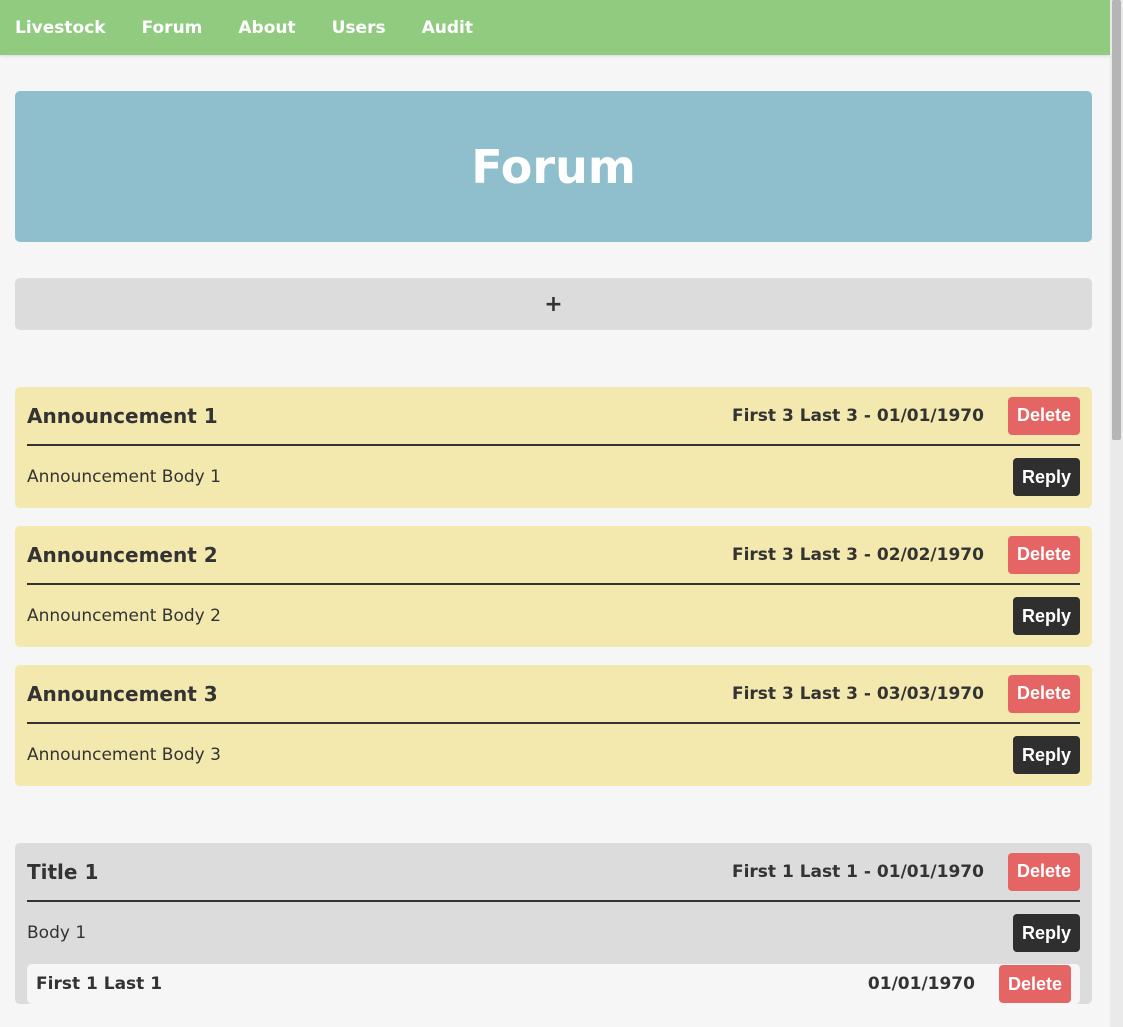 This screenshot has height=1027, width=1123. Describe the element at coordinates (553, 984) in the screenshot. I see `reply-card: First 1 Last 1 01/01/1970 Delete` at that location.